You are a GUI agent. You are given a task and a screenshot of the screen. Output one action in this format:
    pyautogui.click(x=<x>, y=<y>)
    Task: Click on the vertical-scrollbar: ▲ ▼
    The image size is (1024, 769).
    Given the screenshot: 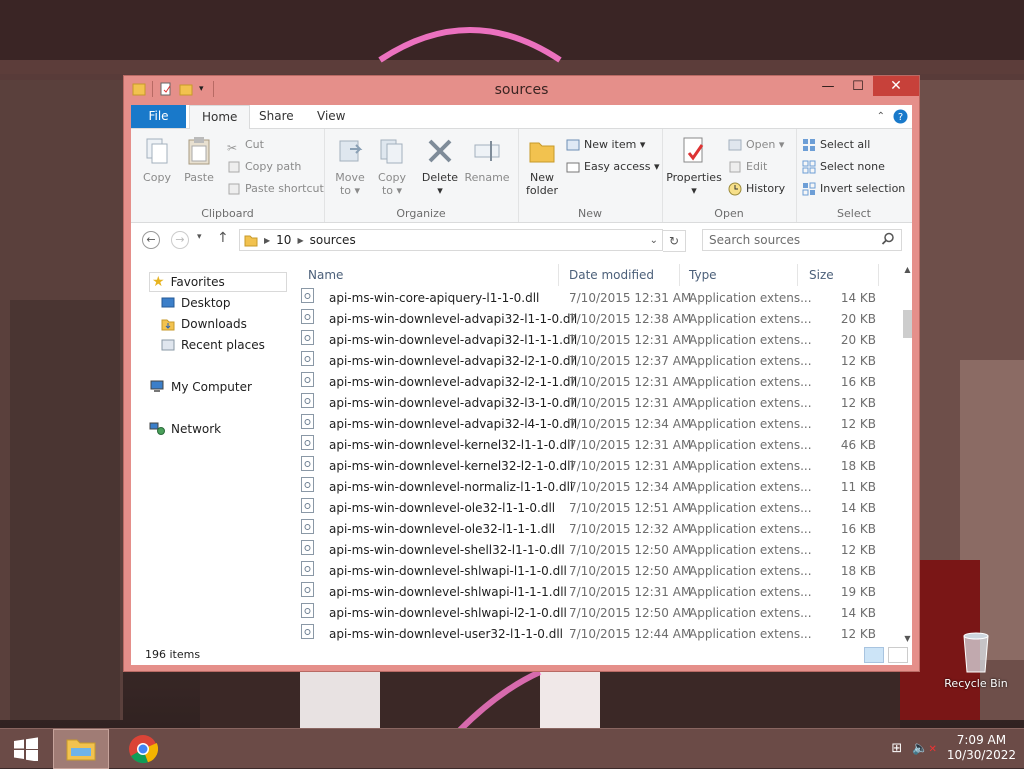 What is the action you would take?
    pyautogui.click(x=907, y=454)
    